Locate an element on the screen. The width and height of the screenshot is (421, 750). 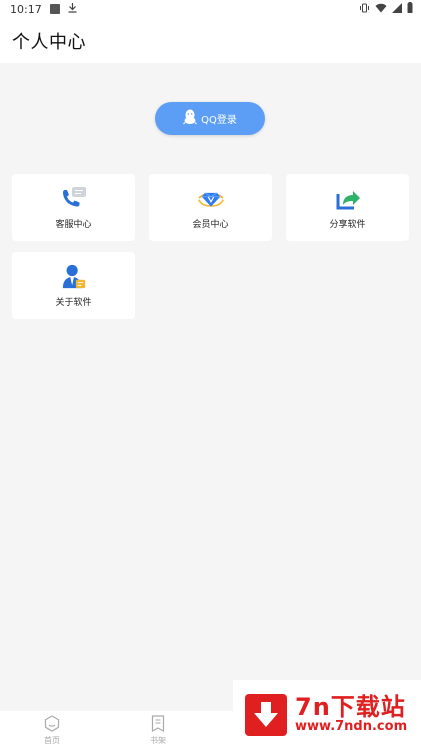
card-vip-center: 会员中心 is located at coordinates (210, 207).